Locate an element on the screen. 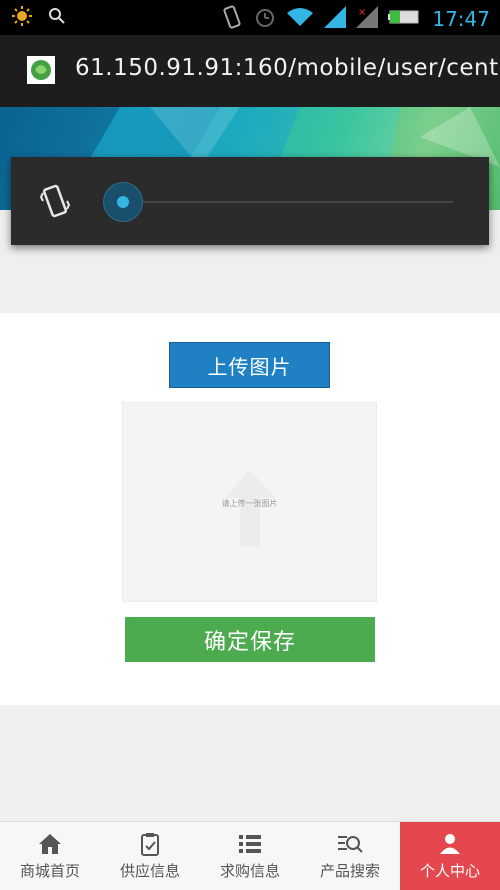 The width and height of the screenshot is (500, 890). nav-item-label: 供应信息 is located at coordinates (149, 871).